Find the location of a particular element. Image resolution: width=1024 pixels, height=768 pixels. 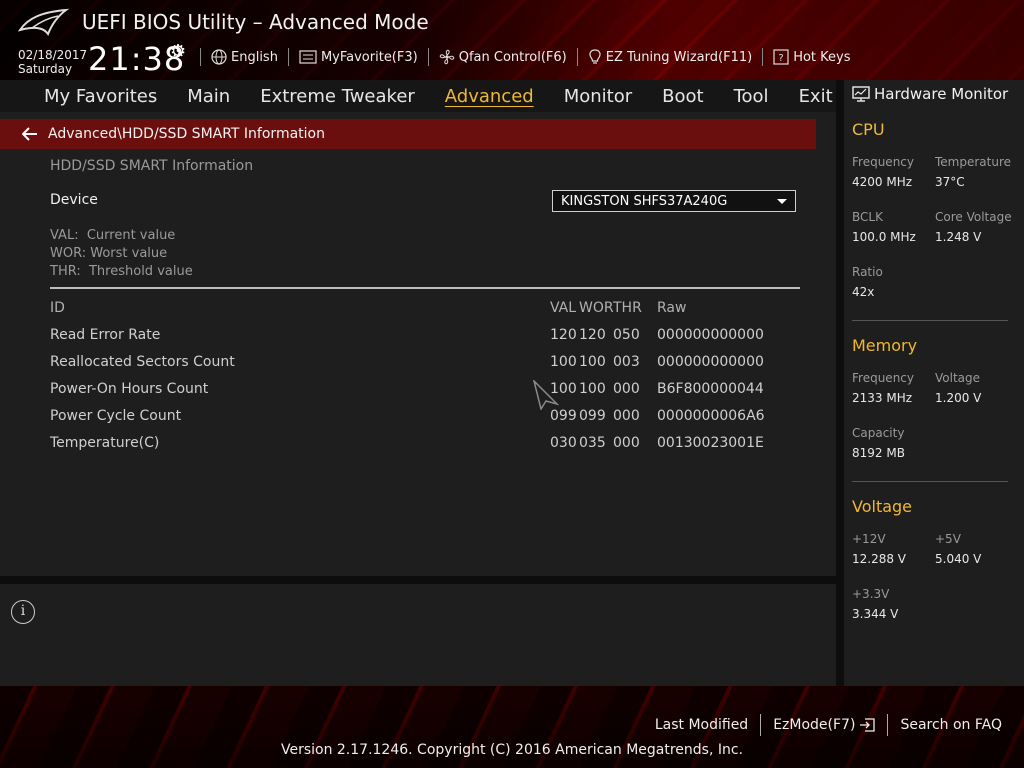

cpu-section-title: CPU is located at coordinates (868, 129).